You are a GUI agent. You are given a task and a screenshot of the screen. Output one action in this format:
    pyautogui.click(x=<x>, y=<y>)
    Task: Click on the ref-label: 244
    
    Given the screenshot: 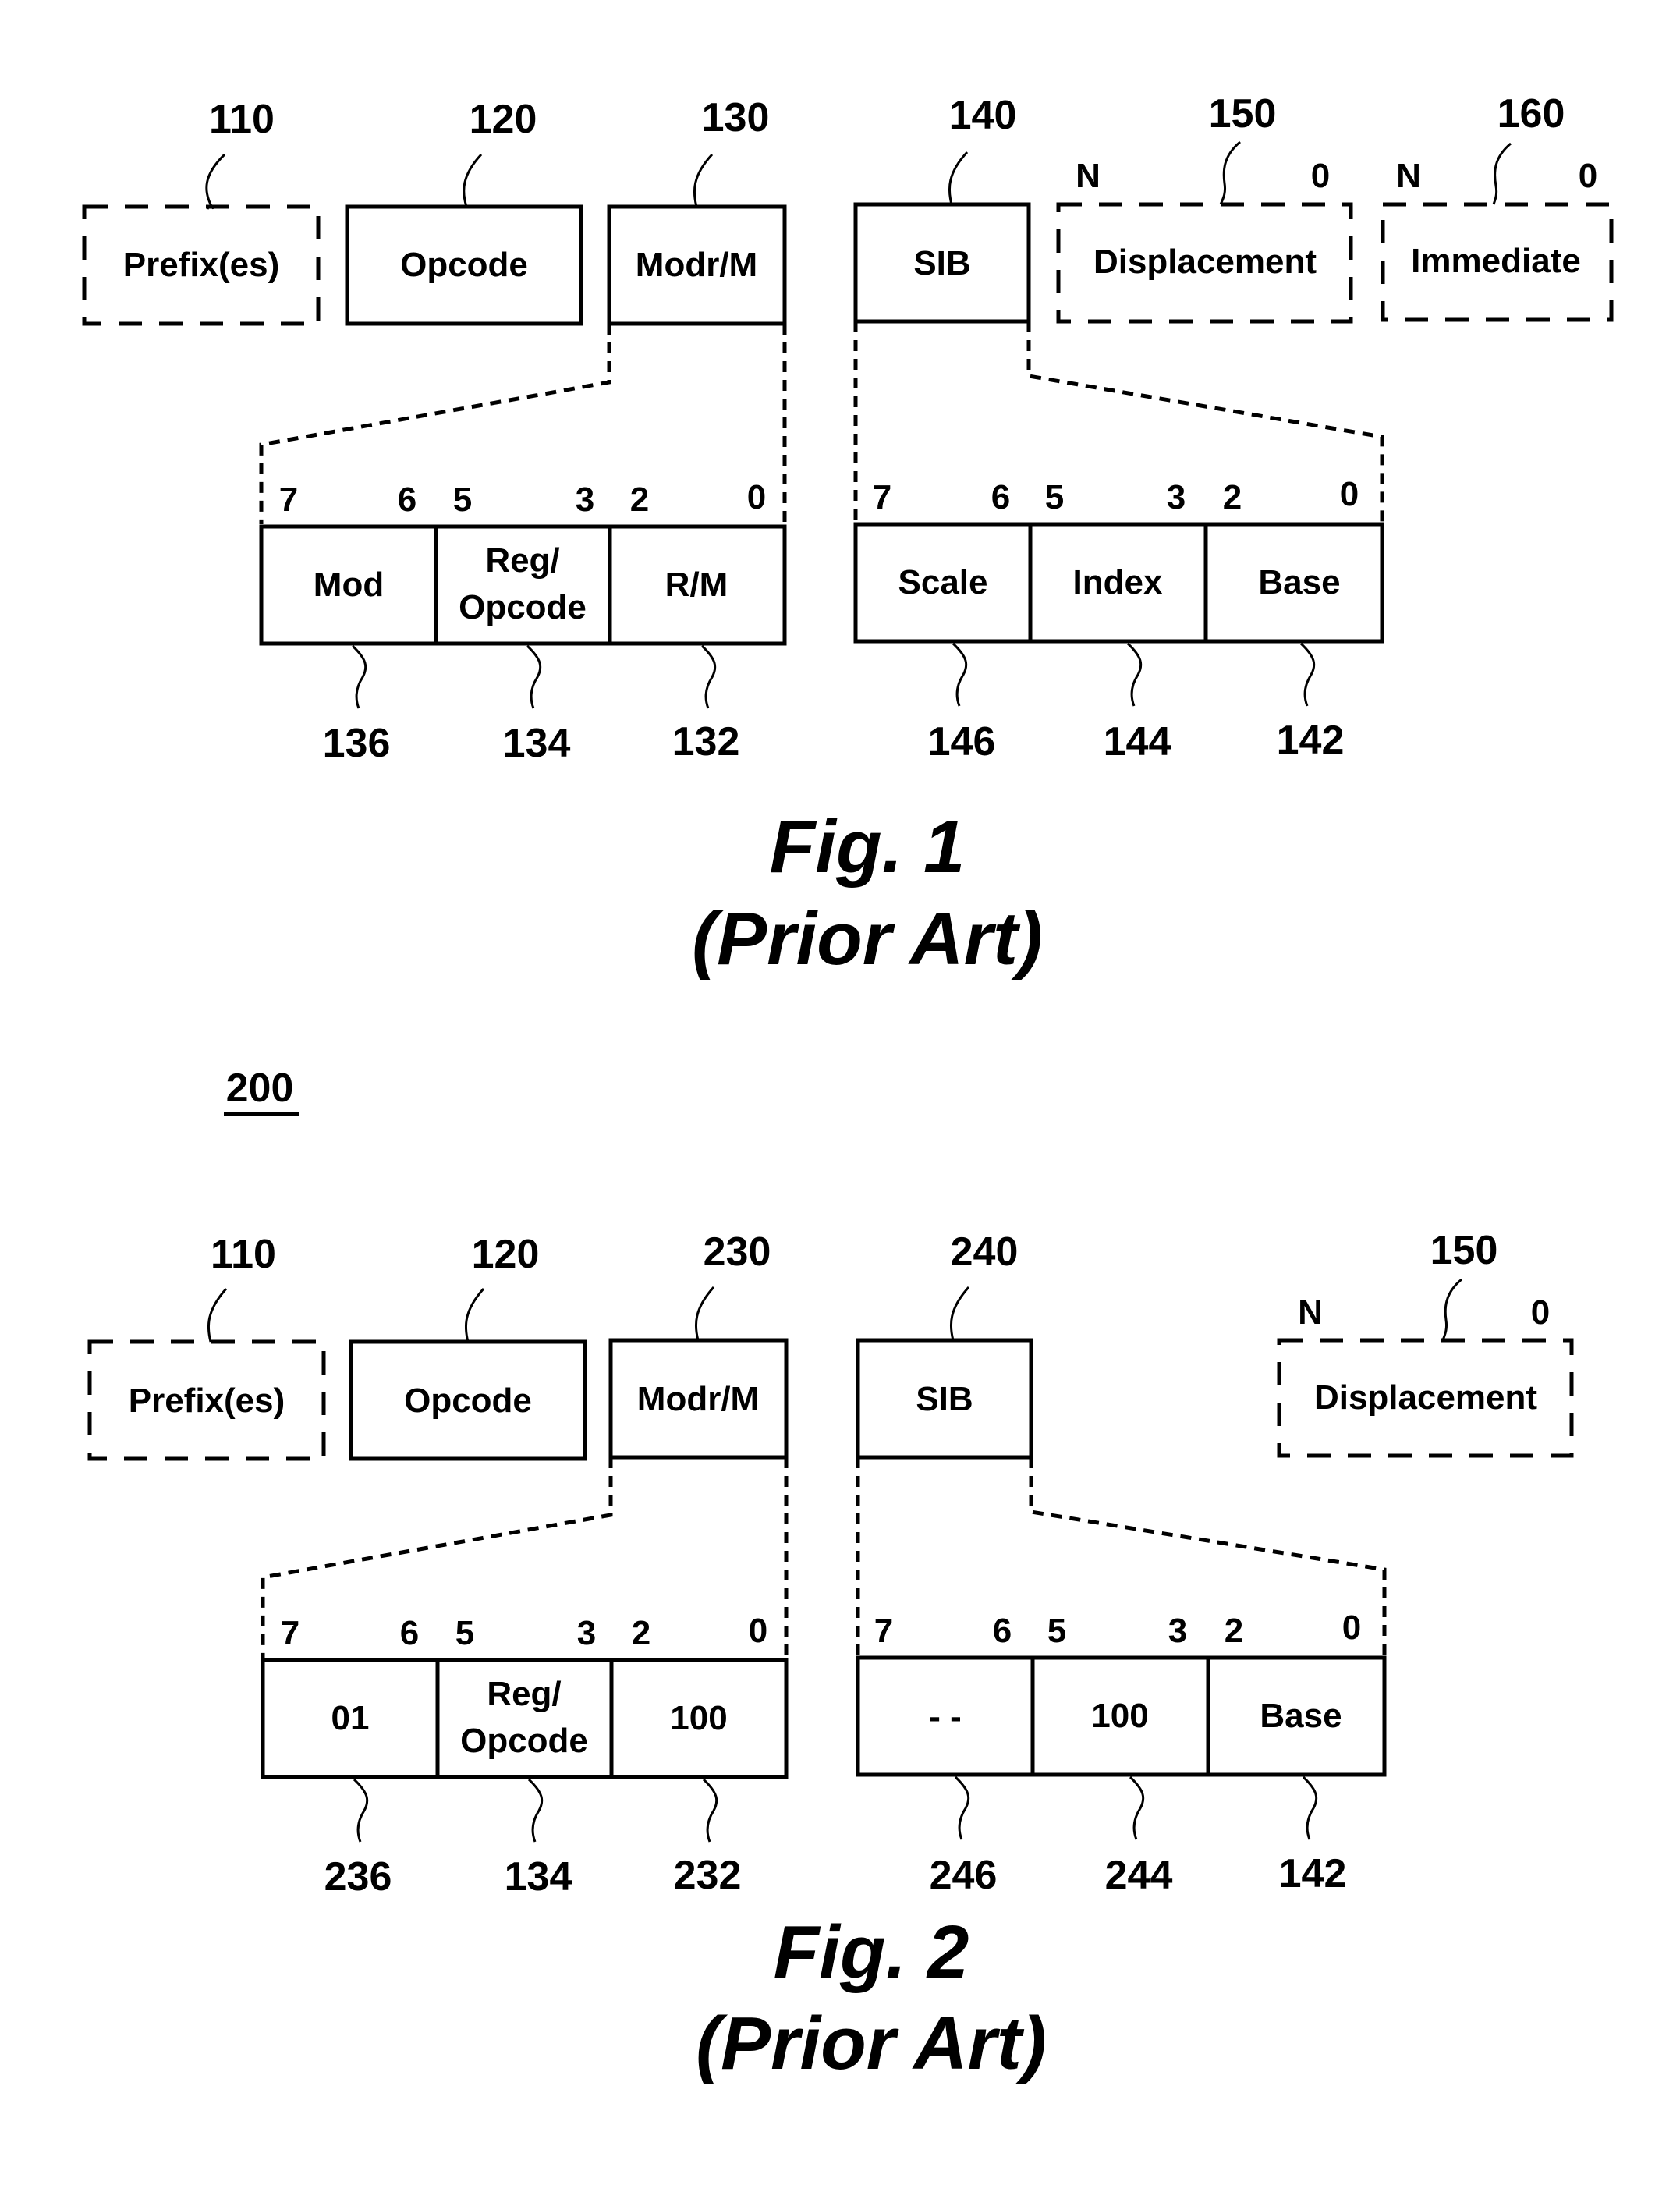 What is the action you would take?
    pyautogui.click(x=1139, y=1875)
    